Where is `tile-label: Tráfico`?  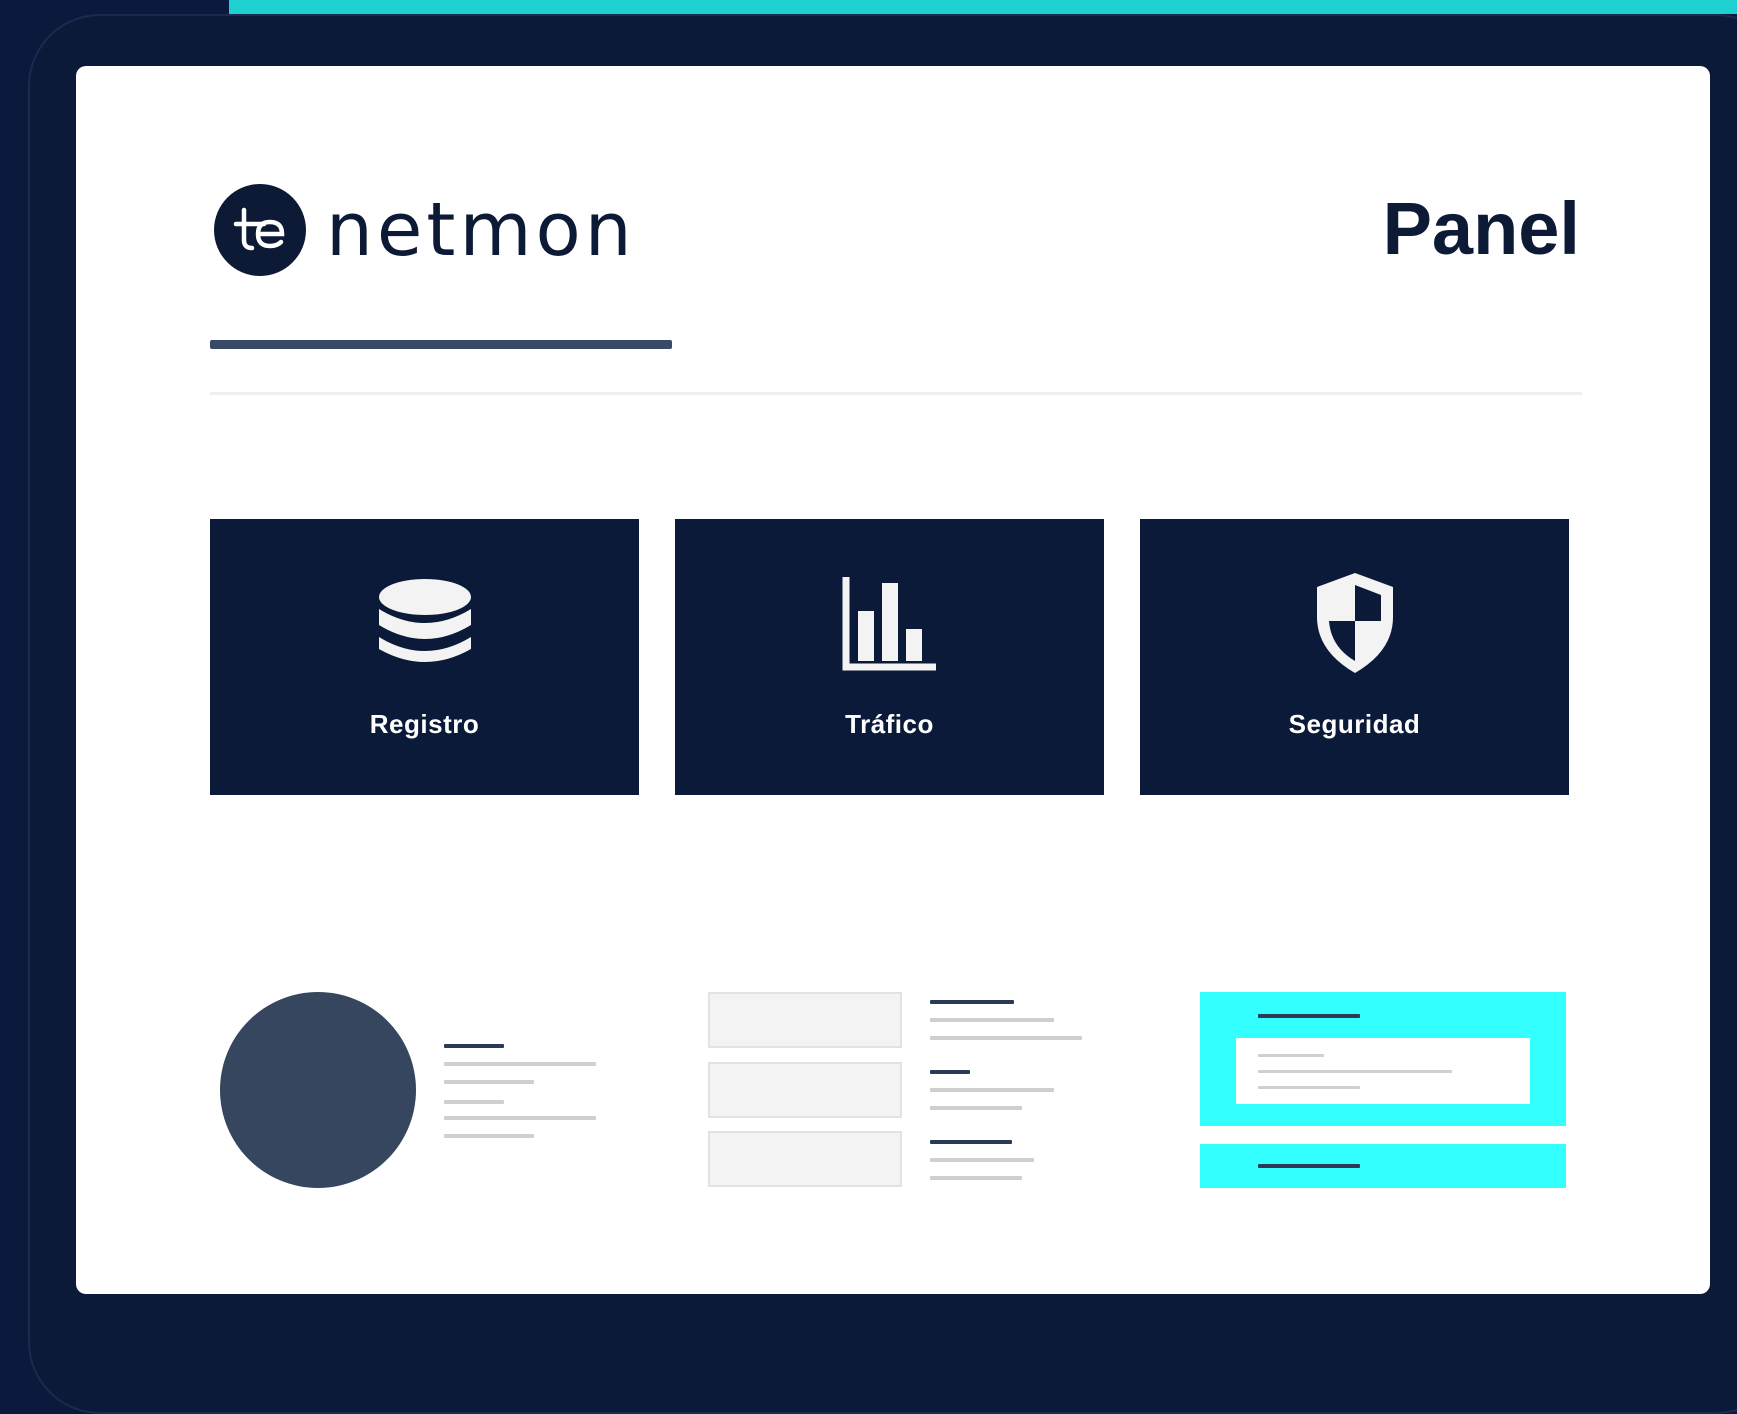
tile-label: Tráfico is located at coordinates (889, 724).